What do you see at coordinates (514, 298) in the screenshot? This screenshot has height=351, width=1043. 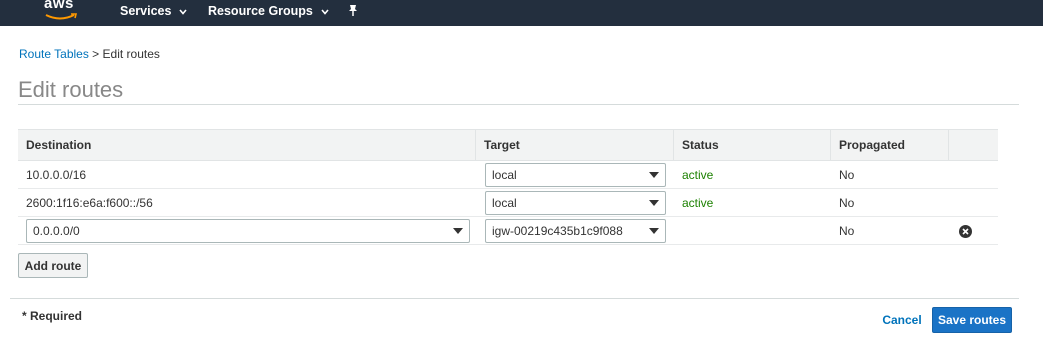 I see `footer-divider` at bounding box center [514, 298].